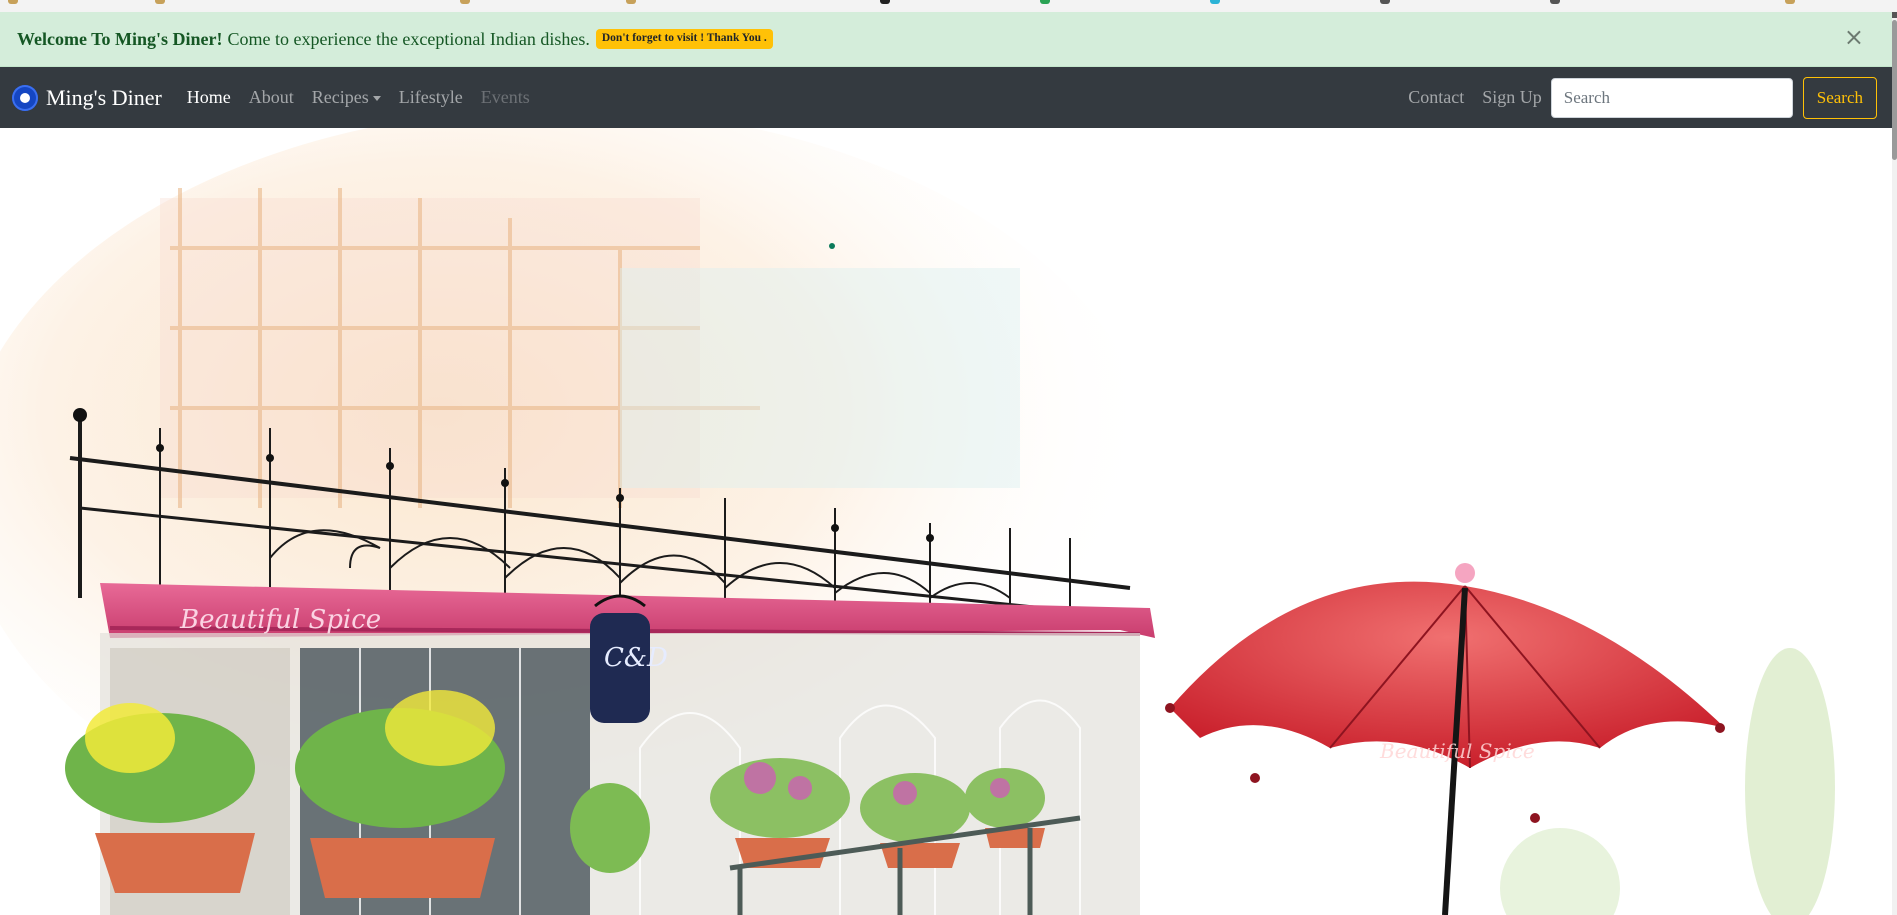  What do you see at coordinates (1894, 463) in the screenshot?
I see `scrollbar` at bounding box center [1894, 463].